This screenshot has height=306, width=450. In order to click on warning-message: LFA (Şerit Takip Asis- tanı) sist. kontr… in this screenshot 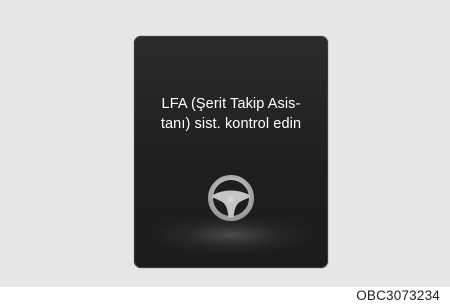, I will do `click(231, 114)`.